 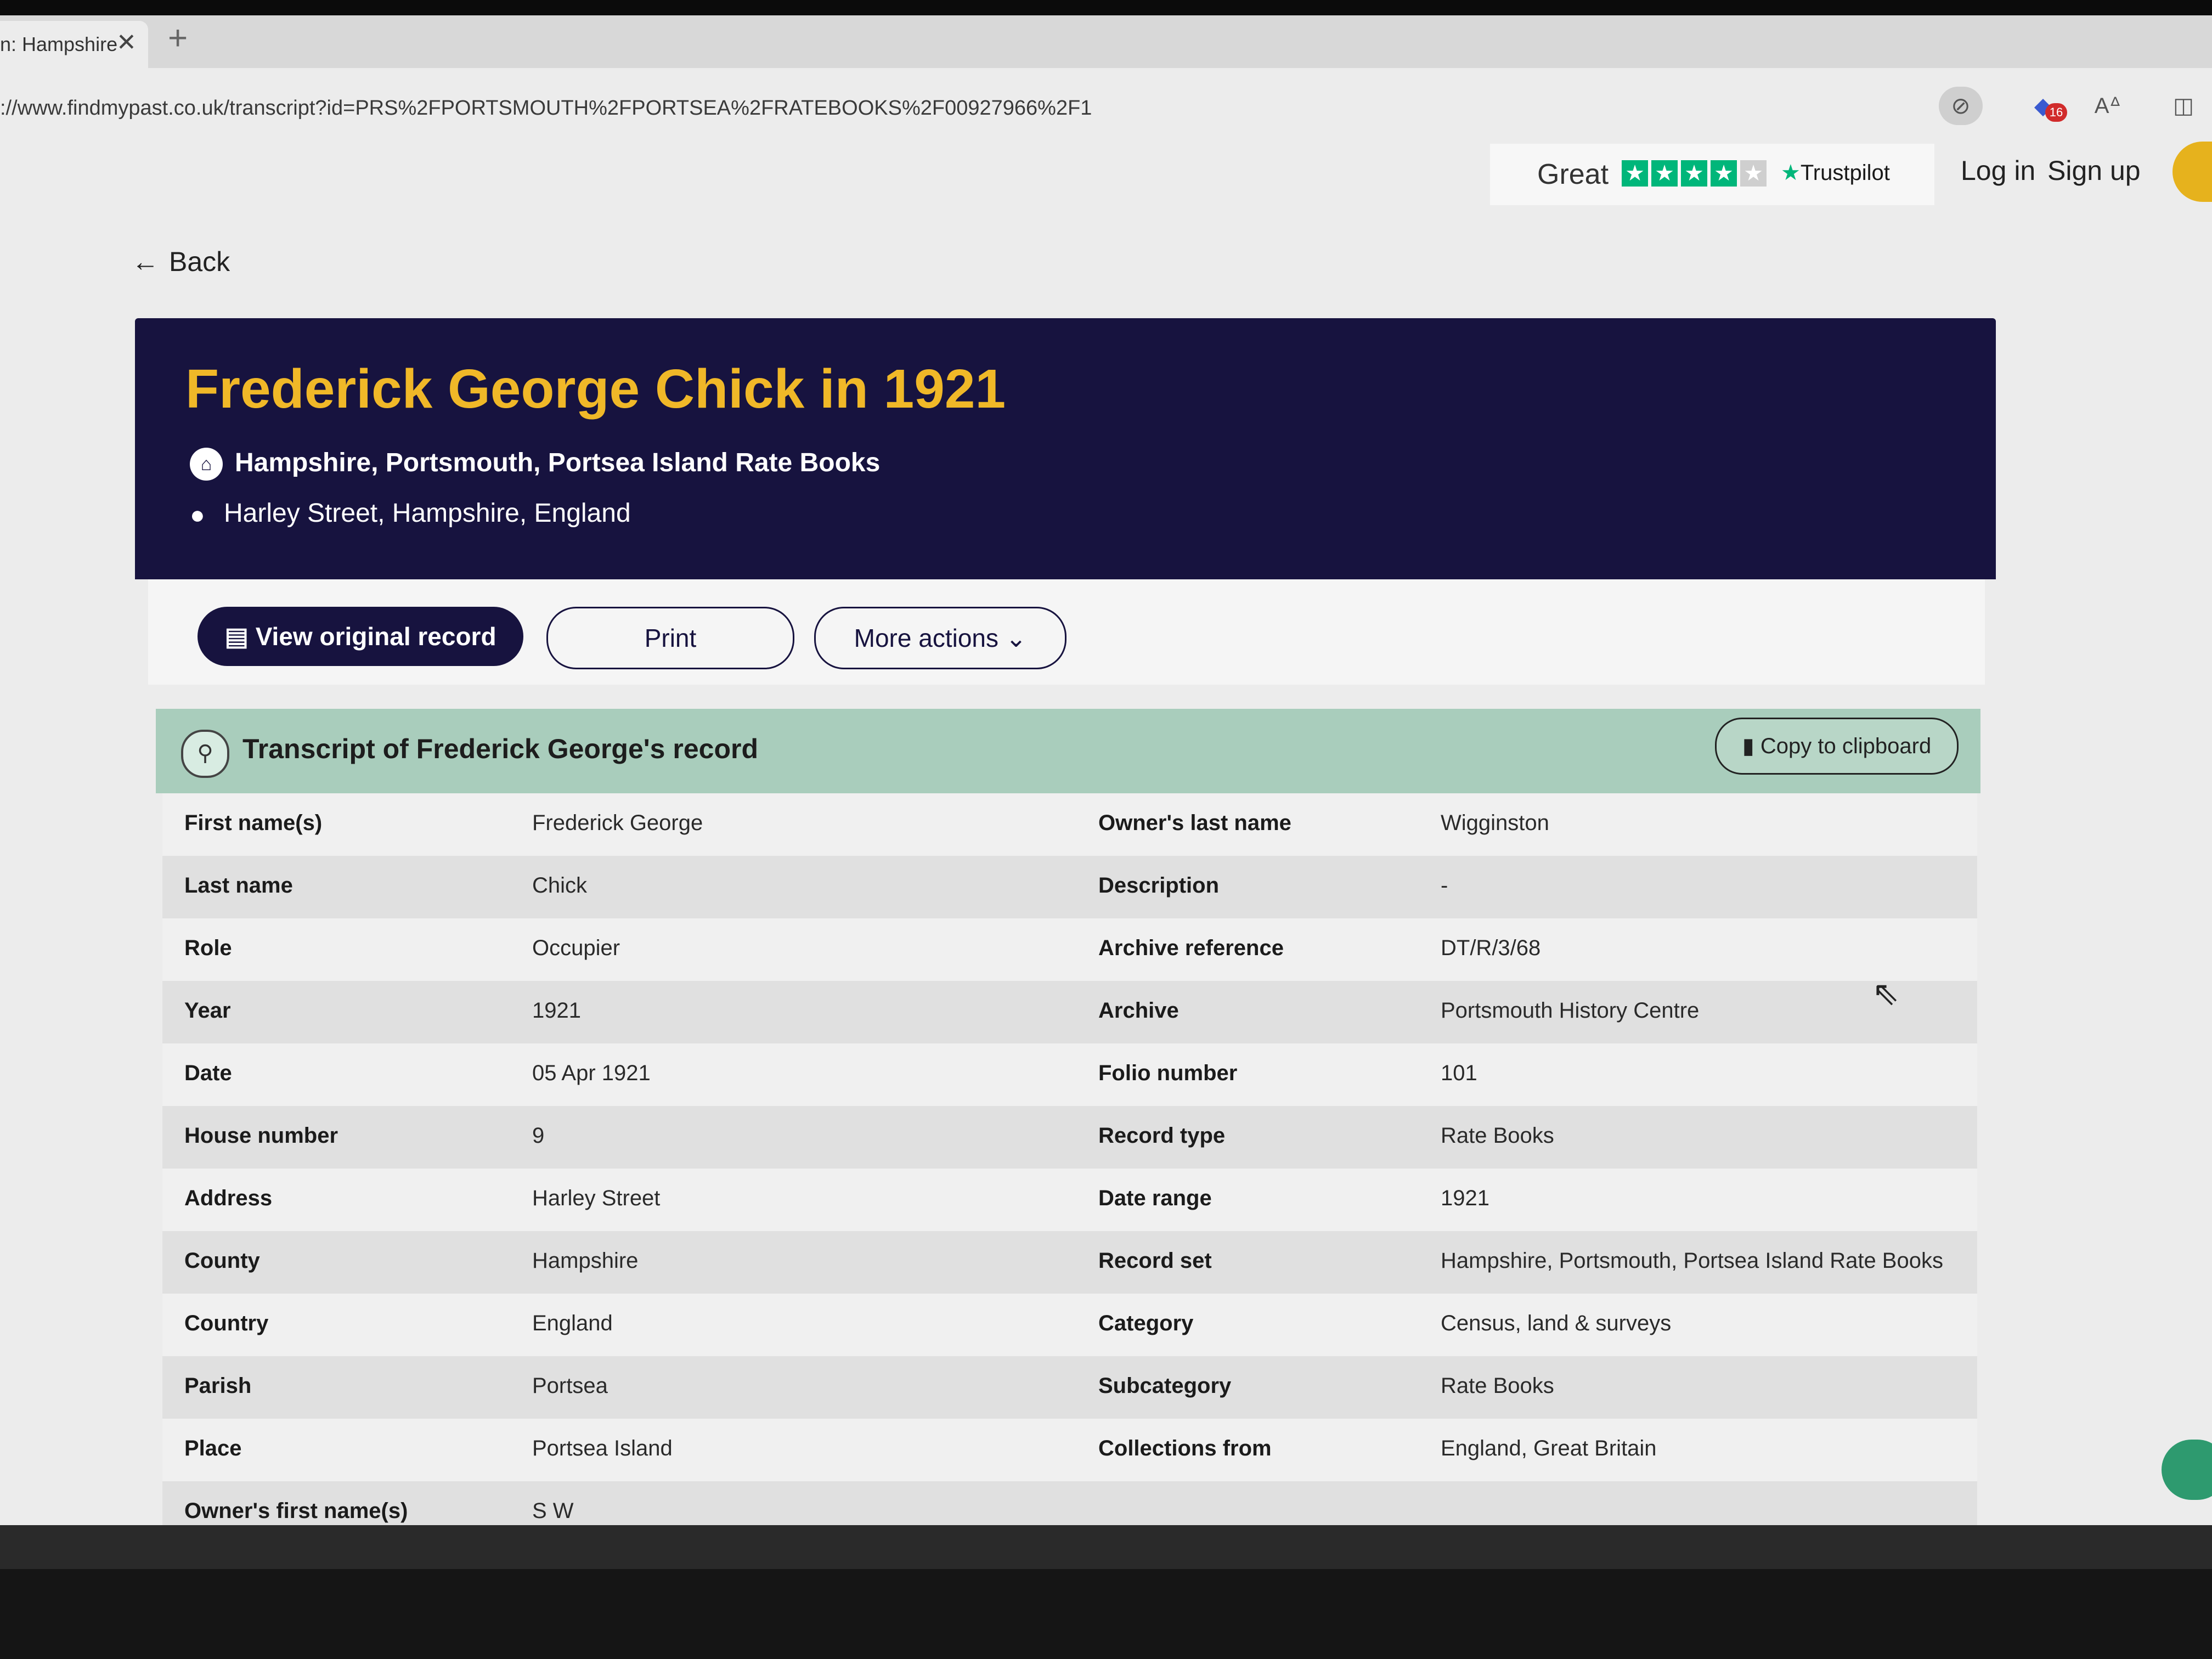 I want to click on field-value: S W, so click(x=553, y=1511).